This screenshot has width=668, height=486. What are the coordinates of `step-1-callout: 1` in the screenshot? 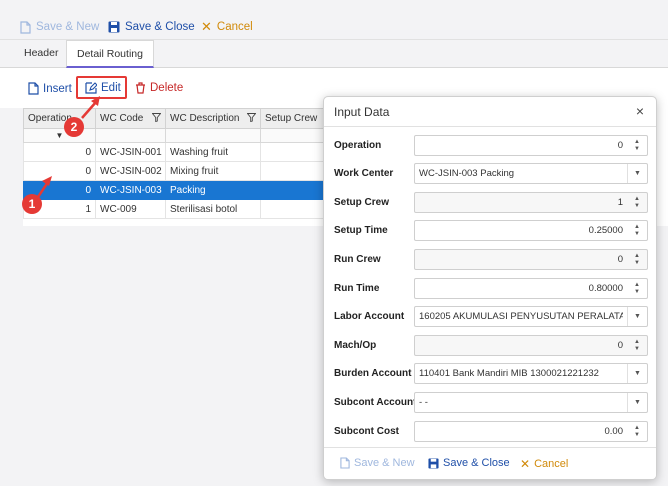 It's located at (32, 204).